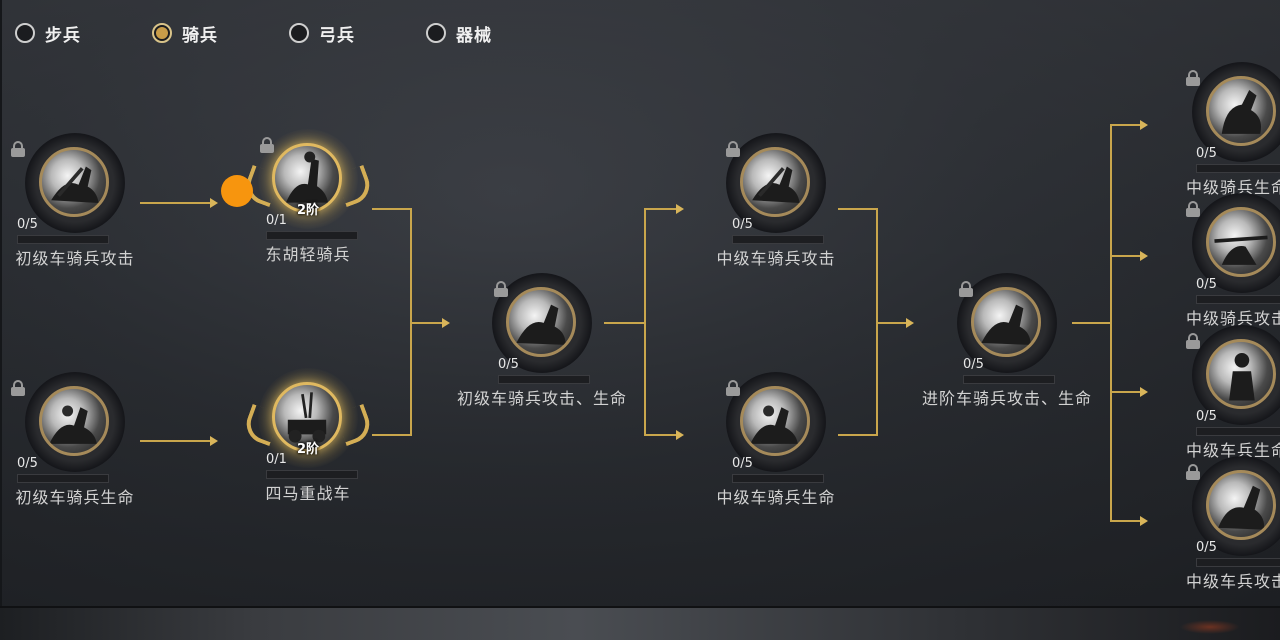 Image resolution: width=1280 pixels, height=640 pixels. Describe the element at coordinates (1241, 111) in the screenshot. I see `horse-health-icon` at that location.